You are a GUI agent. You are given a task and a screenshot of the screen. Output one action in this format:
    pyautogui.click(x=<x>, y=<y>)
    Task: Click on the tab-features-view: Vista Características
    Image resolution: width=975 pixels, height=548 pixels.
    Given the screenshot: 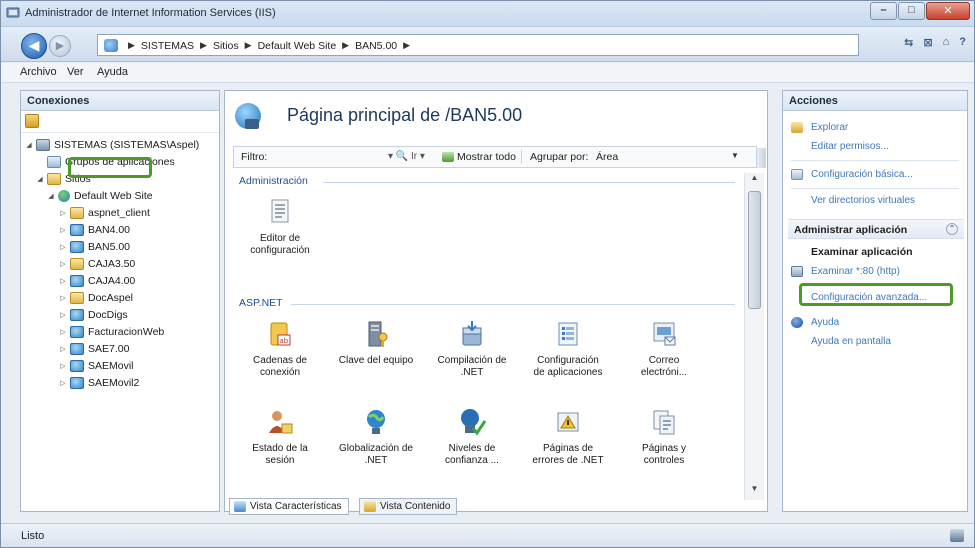 What is the action you would take?
    pyautogui.click(x=289, y=506)
    